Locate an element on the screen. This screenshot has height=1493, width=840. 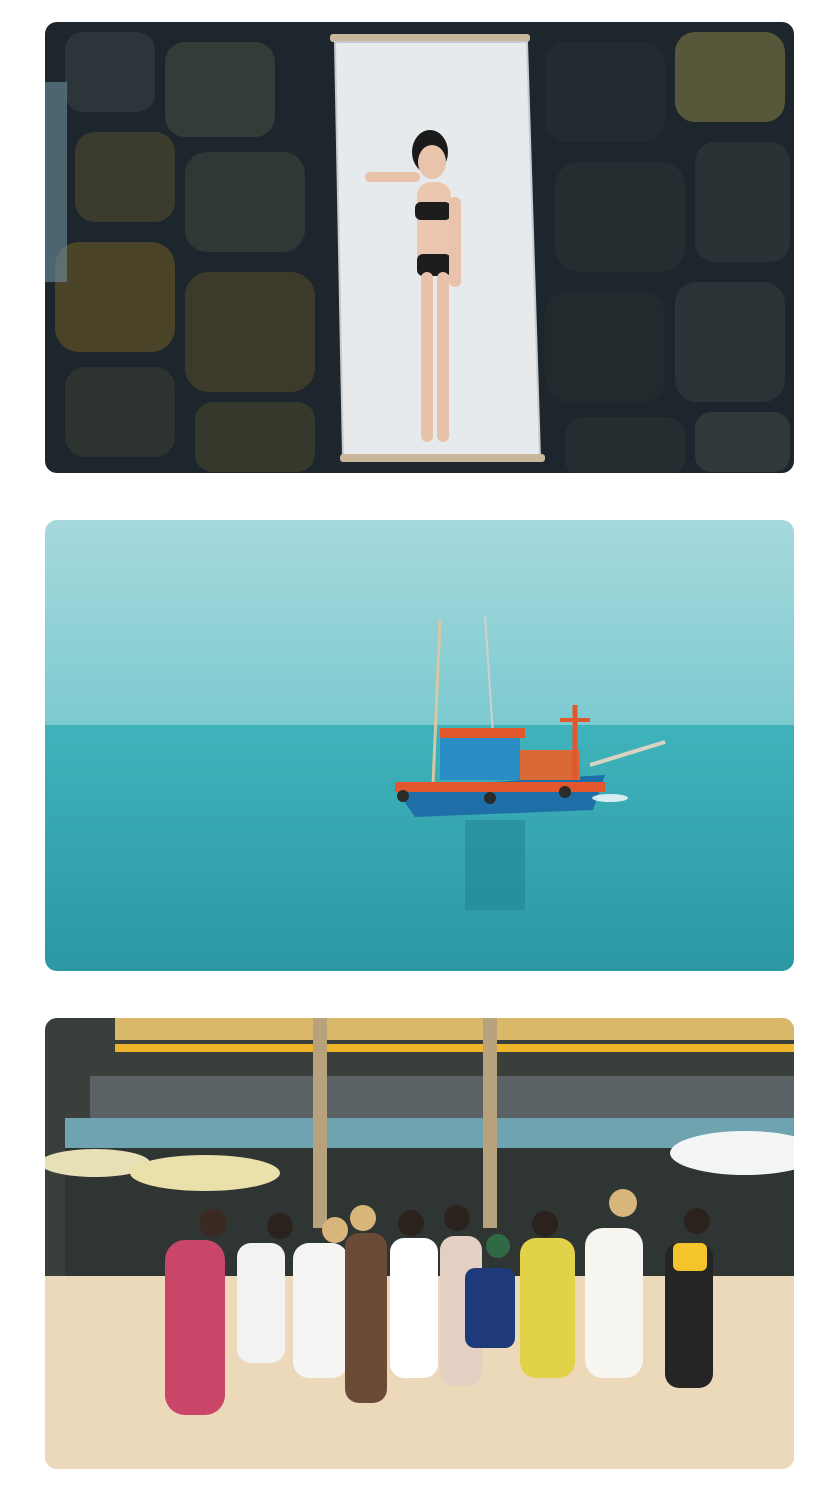
sky is located at coordinates (419, 622).